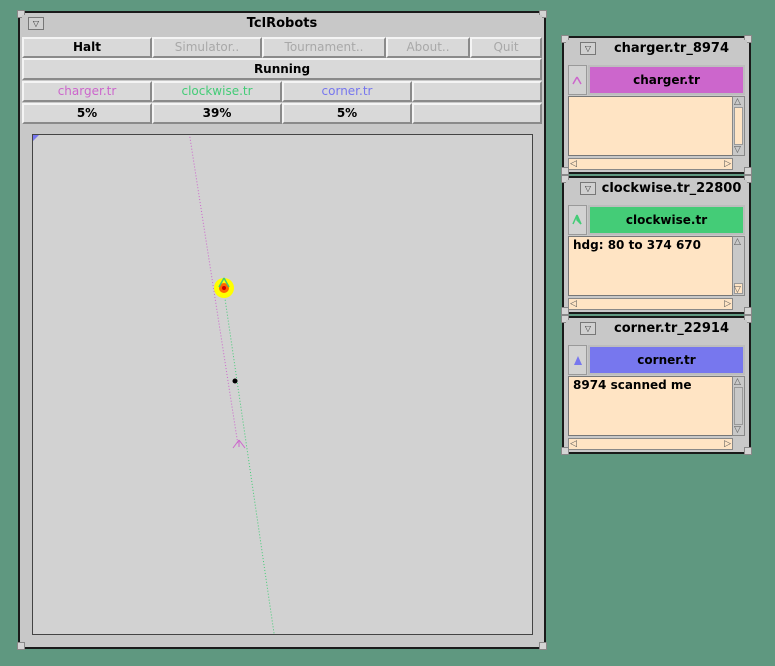 The height and width of the screenshot is (666, 775). I want to click on robot-damage-clockwise: 39%, so click(217, 113).